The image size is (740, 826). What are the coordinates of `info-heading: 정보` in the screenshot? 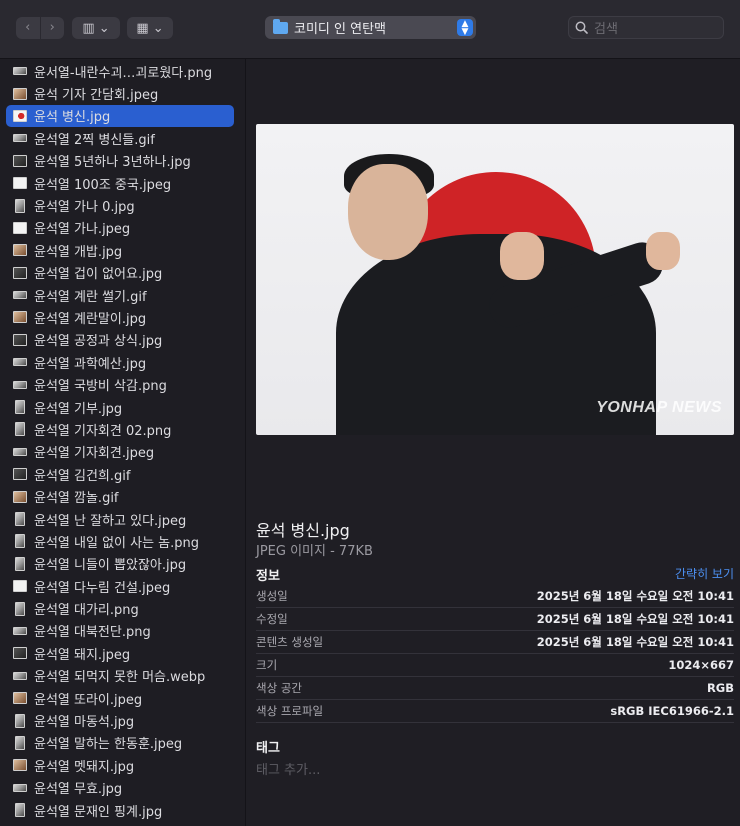 It's located at (268, 576).